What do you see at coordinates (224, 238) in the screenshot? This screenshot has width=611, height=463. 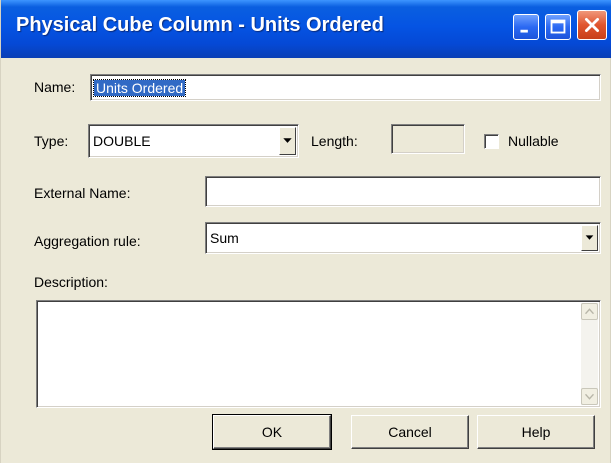 I see `aggregation-rule-value: Sum` at bounding box center [224, 238].